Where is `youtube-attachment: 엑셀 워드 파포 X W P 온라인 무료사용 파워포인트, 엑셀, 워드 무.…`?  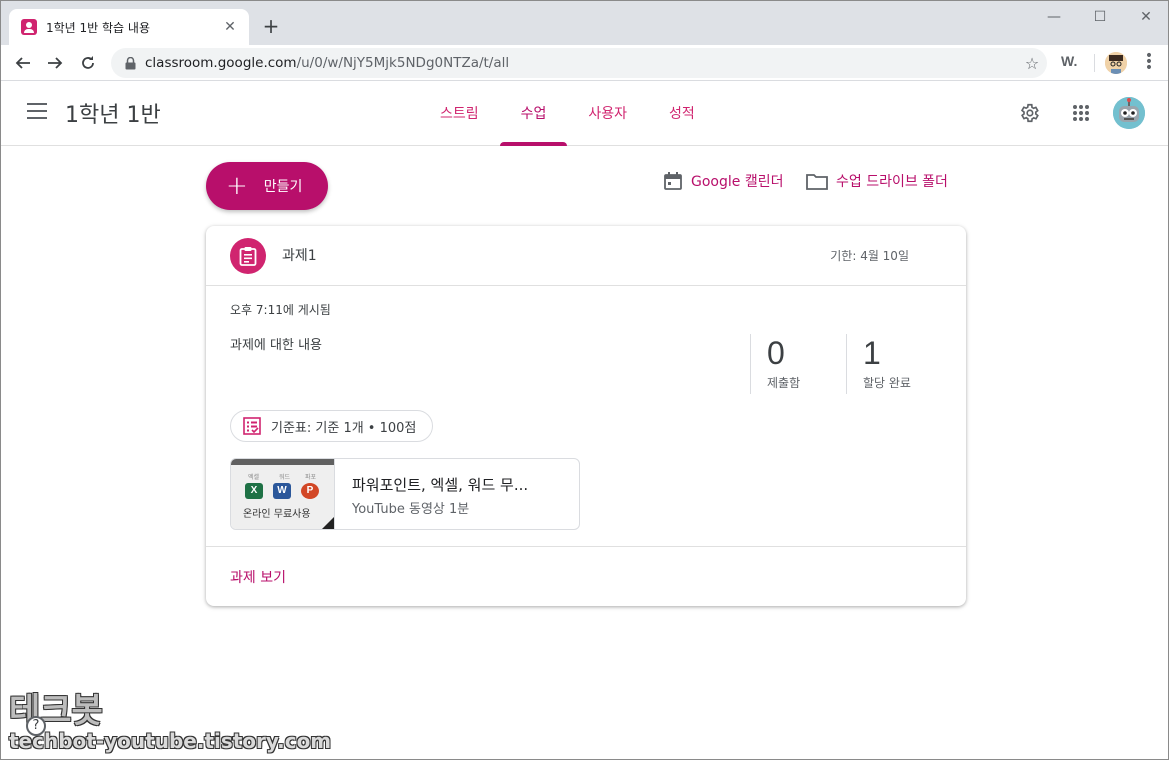
youtube-attachment: 엑셀 워드 파포 X W P 온라인 무료사용 파워포인트, 엑셀, 워드 무.… is located at coordinates (405, 494).